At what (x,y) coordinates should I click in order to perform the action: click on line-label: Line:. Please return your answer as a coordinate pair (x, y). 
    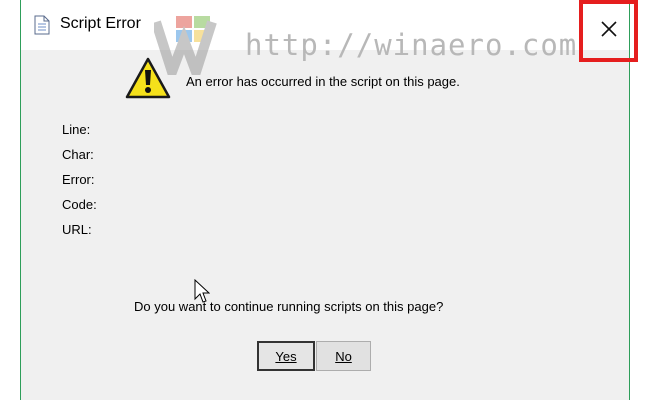
    Looking at the image, I should click on (76, 129).